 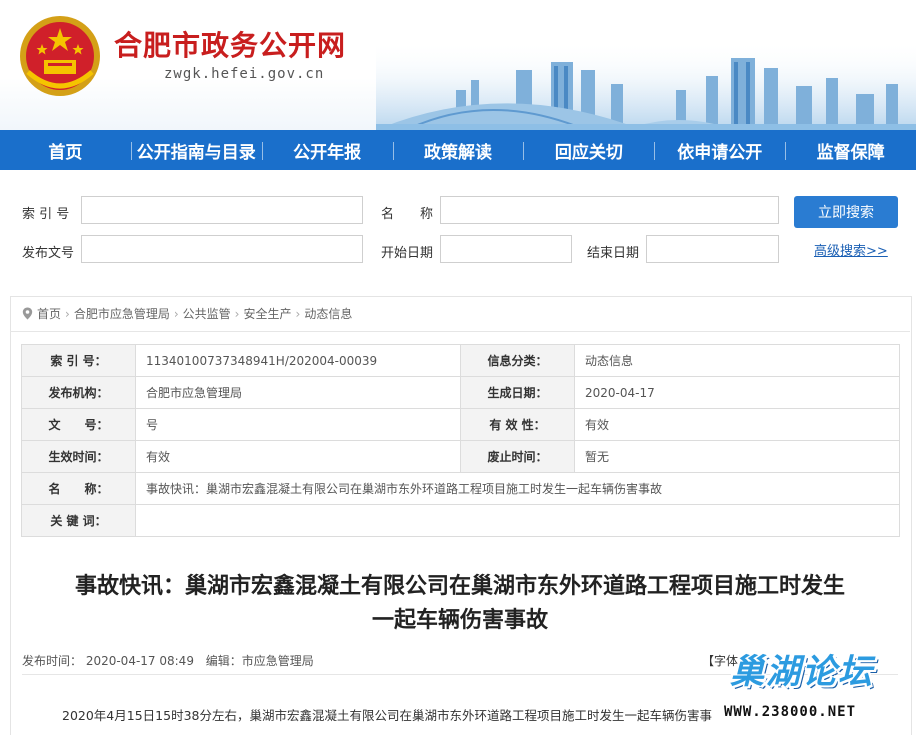 What do you see at coordinates (298, 392) in the screenshot?
I see `meta-value: 合肥市应急管理局` at bounding box center [298, 392].